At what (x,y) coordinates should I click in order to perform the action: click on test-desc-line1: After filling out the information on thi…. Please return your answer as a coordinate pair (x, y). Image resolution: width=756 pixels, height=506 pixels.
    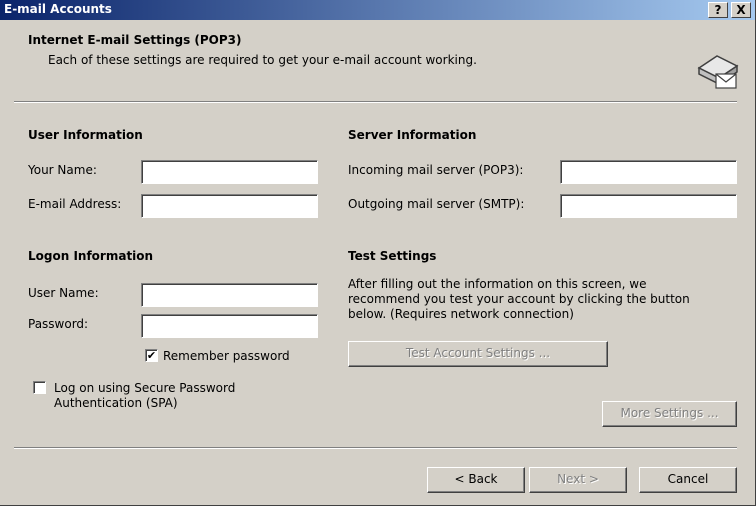
    Looking at the image, I should click on (497, 284).